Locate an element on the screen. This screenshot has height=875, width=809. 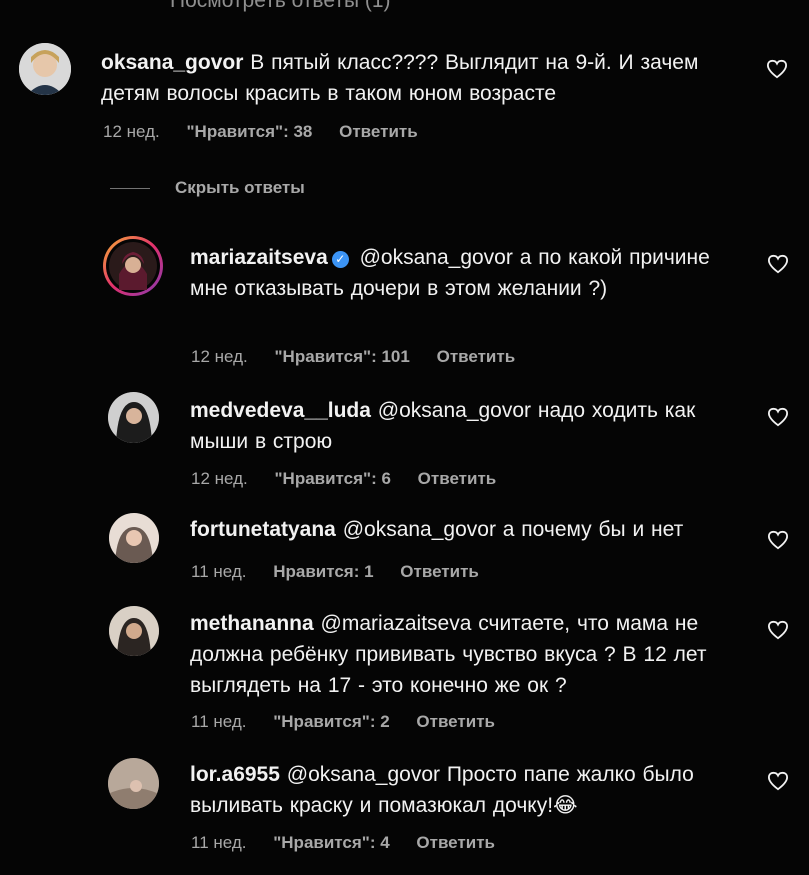
likes-count: "Нравится": 101 is located at coordinates (341, 356).